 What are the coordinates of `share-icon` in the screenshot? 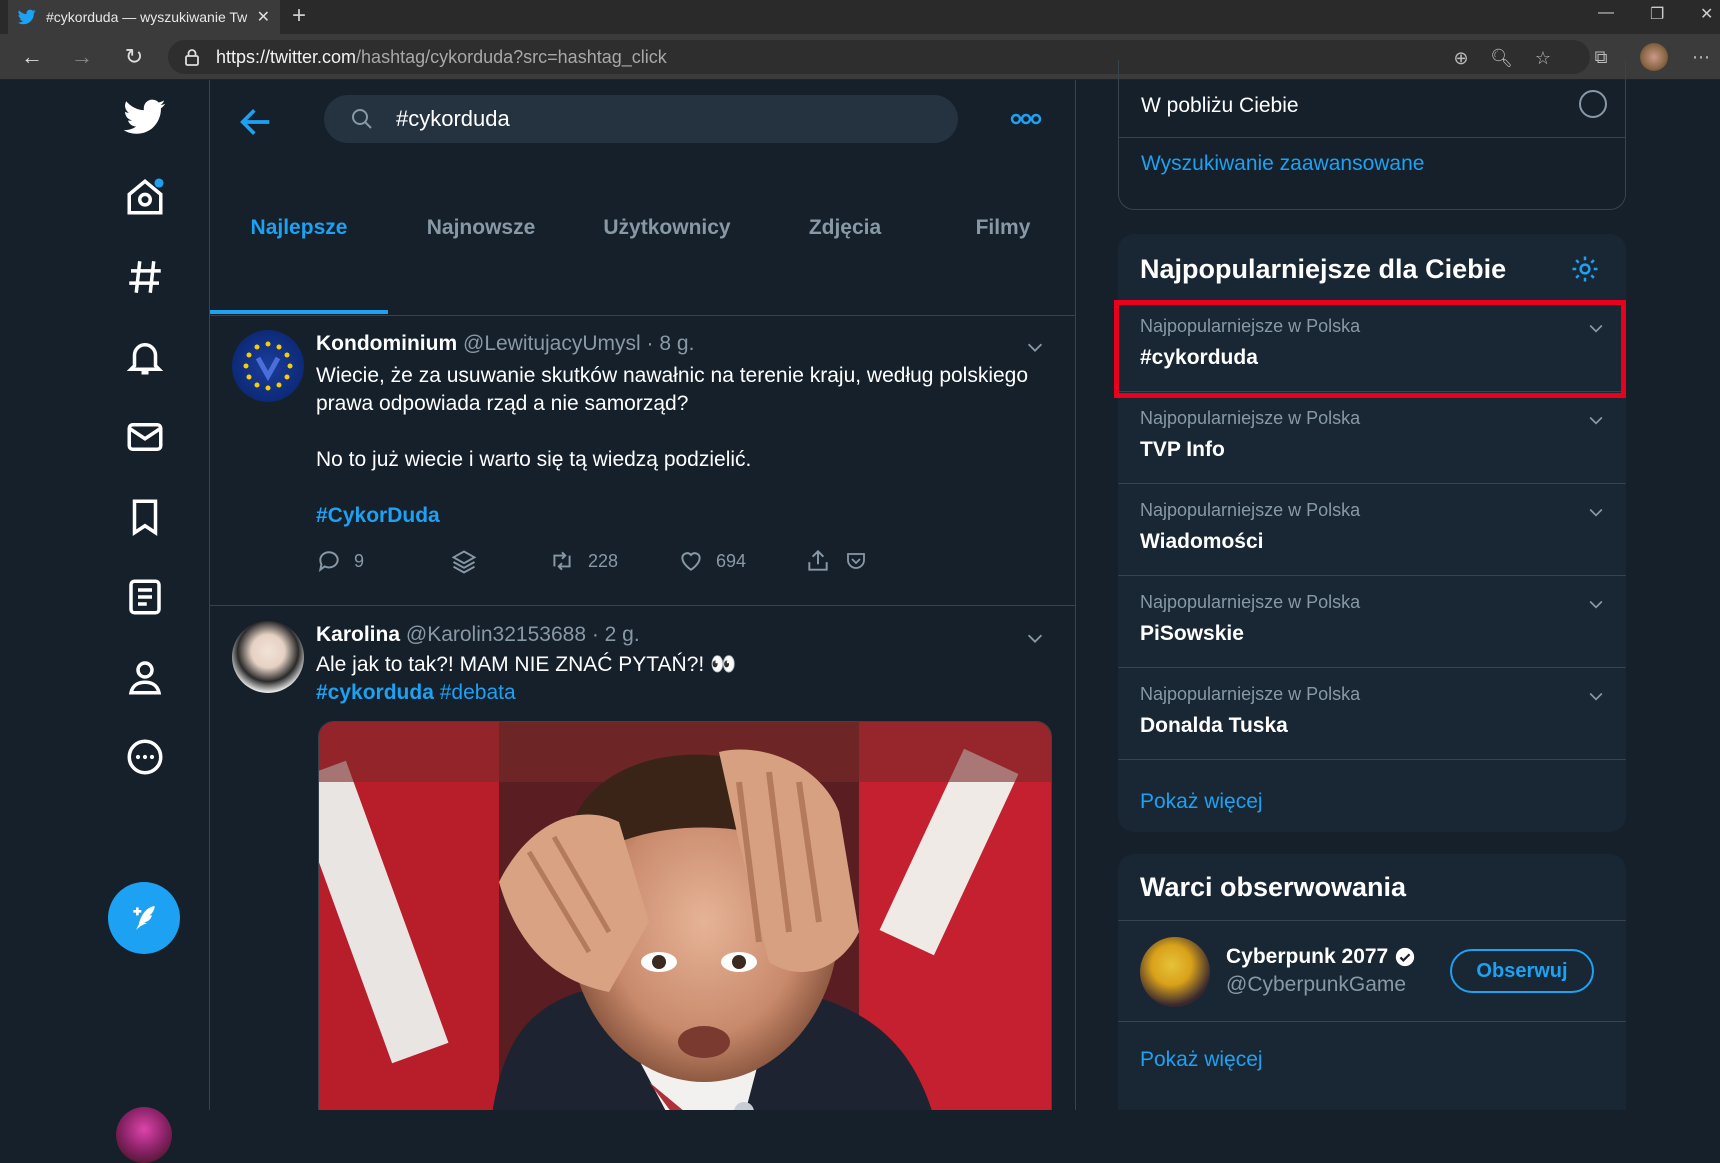 It's located at (818, 560).